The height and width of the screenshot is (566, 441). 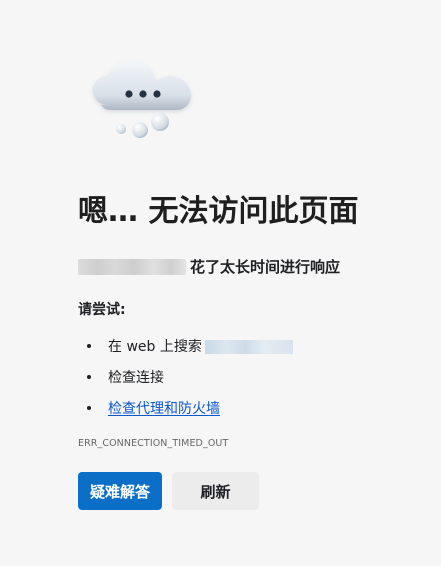 What do you see at coordinates (102, 310) in the screenshot?
I see `suggestions-heading: 请尝试:` at bounding box center [102, 310].